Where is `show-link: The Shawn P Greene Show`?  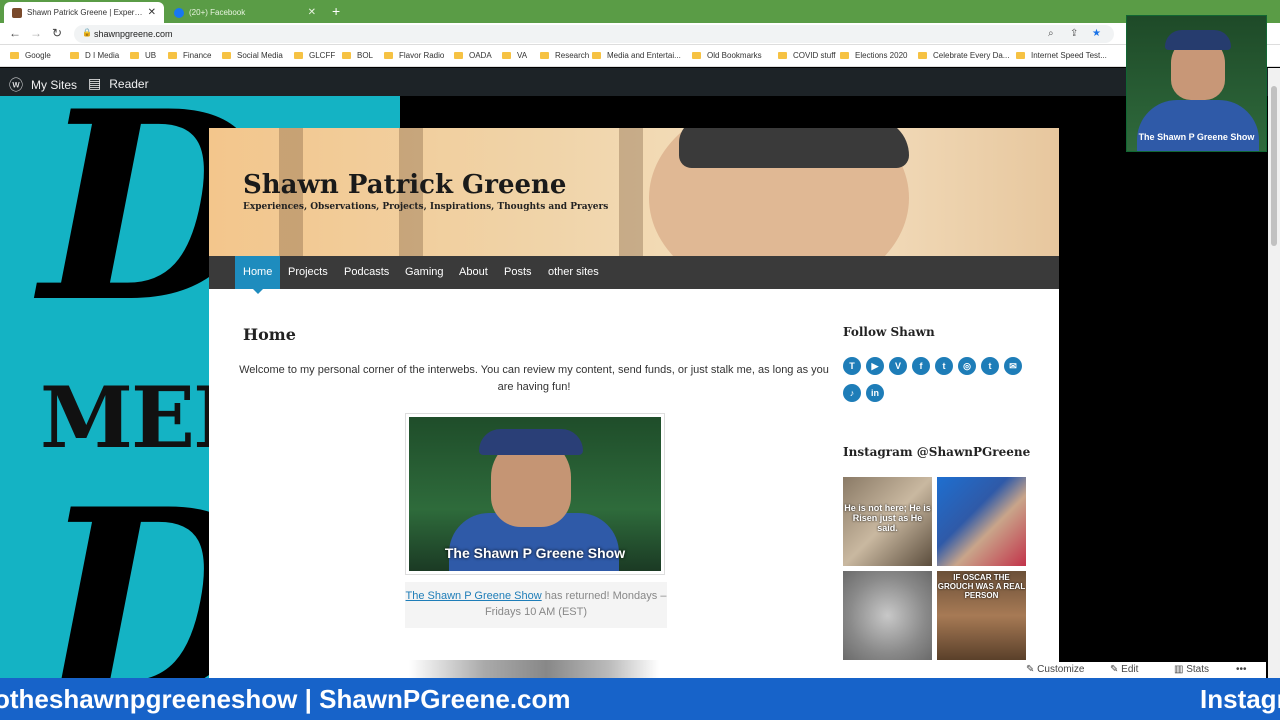
show-link: The Shawn P Greene Show is located at coordinates (474, 596).